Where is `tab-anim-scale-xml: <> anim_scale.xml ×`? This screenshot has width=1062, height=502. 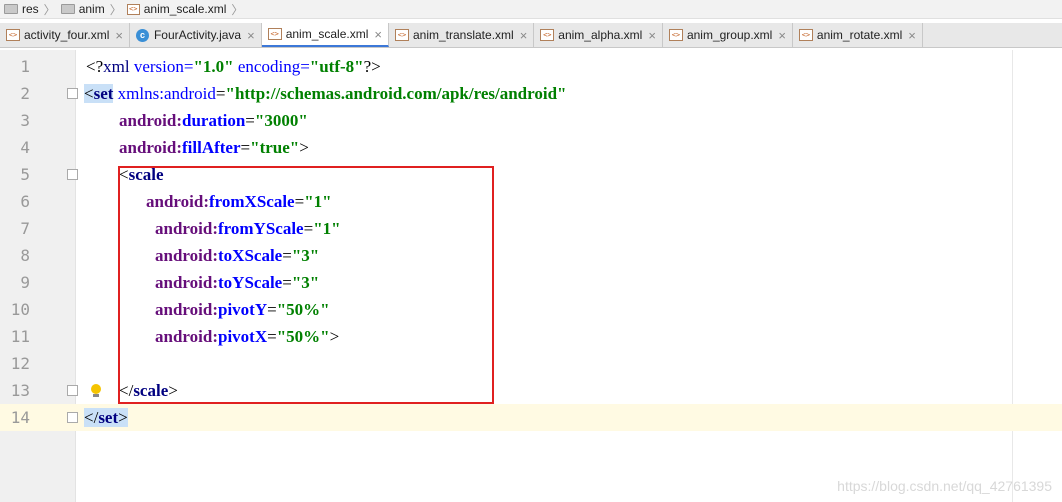 tab-anim-scale-xml: <> anim_scale.xml × is located at coordinates (325, 35).